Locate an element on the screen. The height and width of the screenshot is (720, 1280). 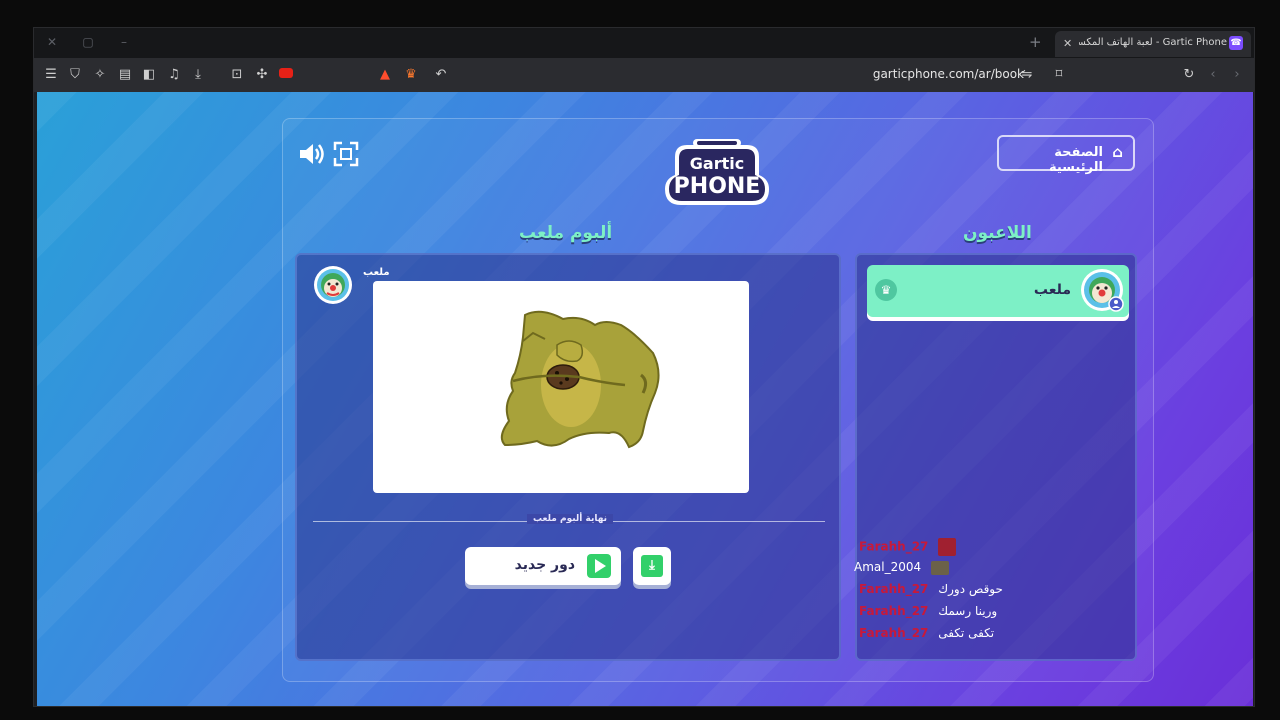
new-round-button: دور جديد is located at coordinates (543, 566).